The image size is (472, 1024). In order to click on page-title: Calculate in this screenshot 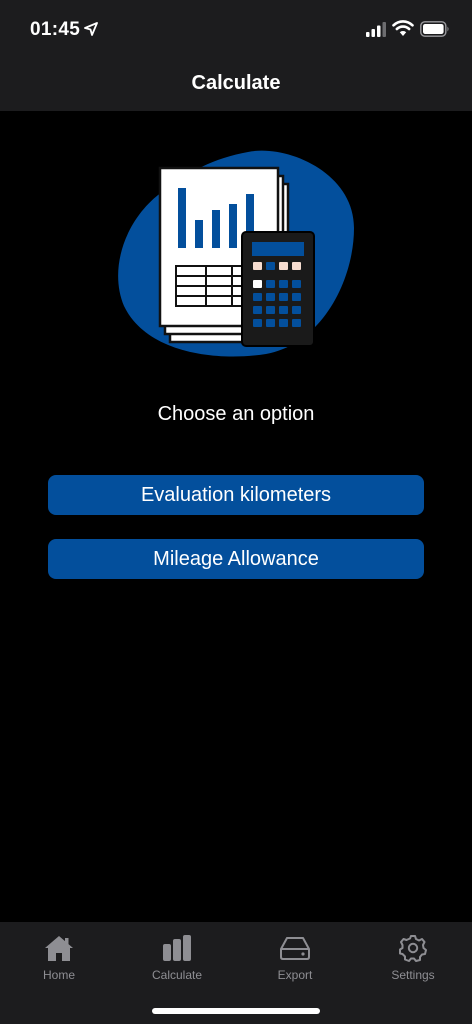, I will do `click(236, 83)`.